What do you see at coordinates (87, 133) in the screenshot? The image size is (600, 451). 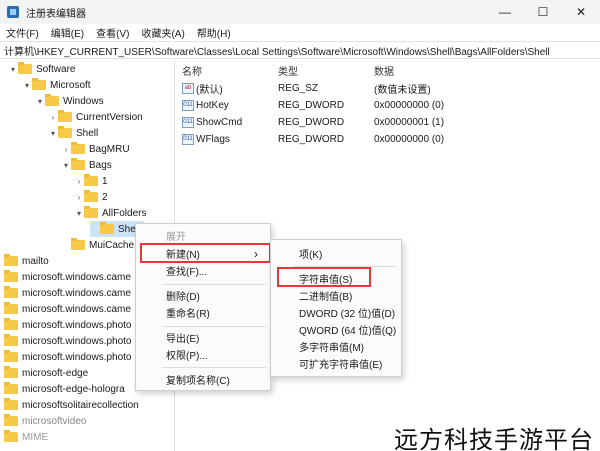 I see `tree-label: Shell` at bounding box center [87, 133].